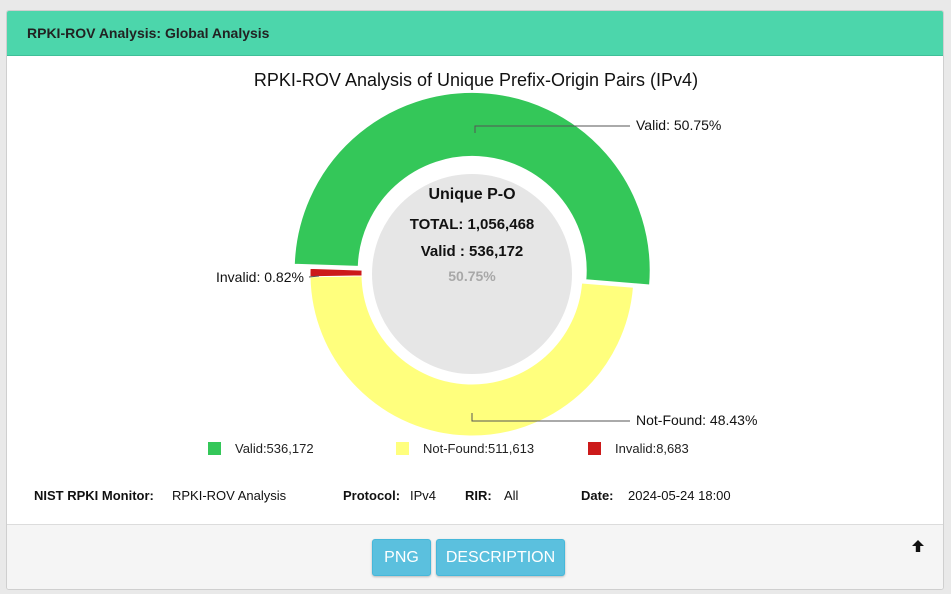  I want to click on center-valid: Valid : 536,172, so click(472, 251).